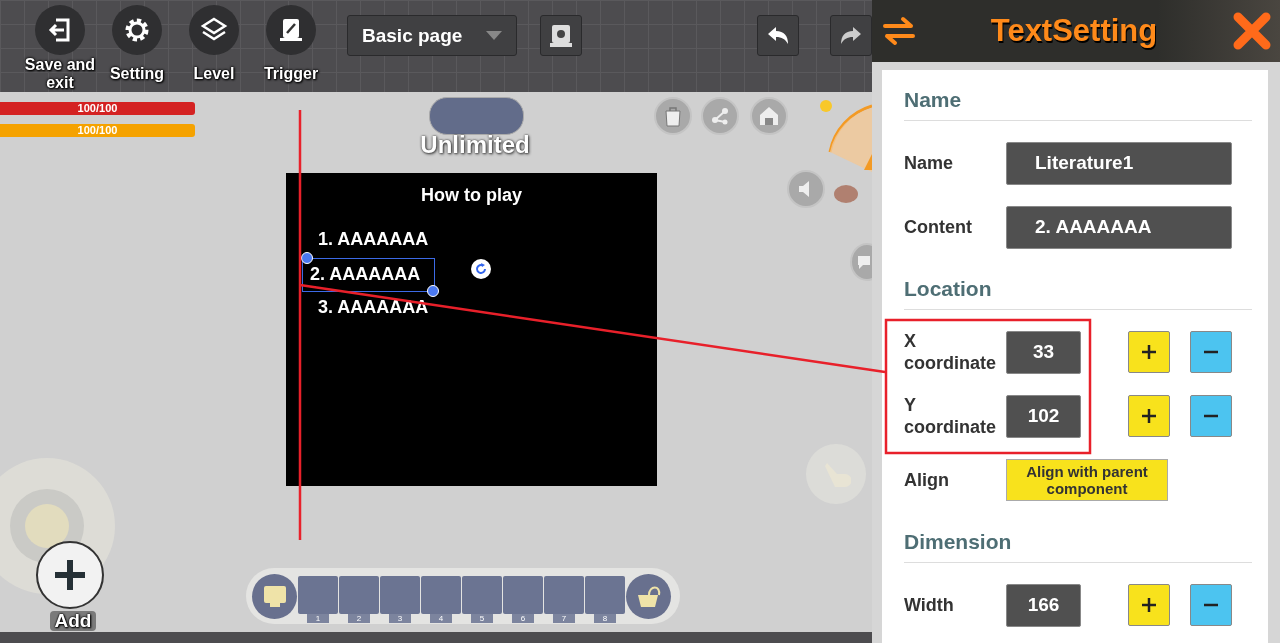 Image resolution: width=1280 pixels, height=643 pixels. I want to click on field-label: Content, so click(938, 227).